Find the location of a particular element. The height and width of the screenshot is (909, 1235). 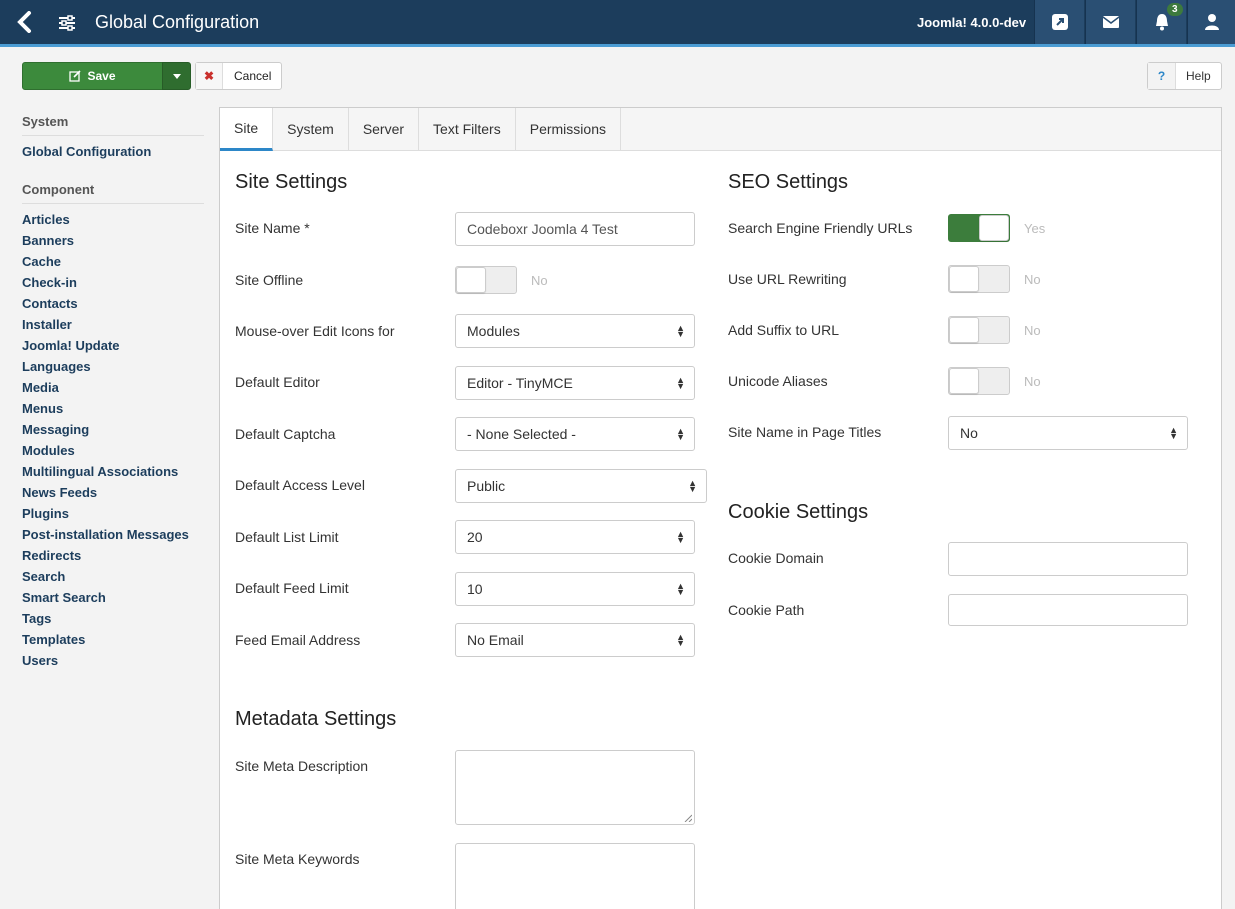

default-captcha-select: - None Selected - ▲ ▼ is located at coordinates (575, 434).